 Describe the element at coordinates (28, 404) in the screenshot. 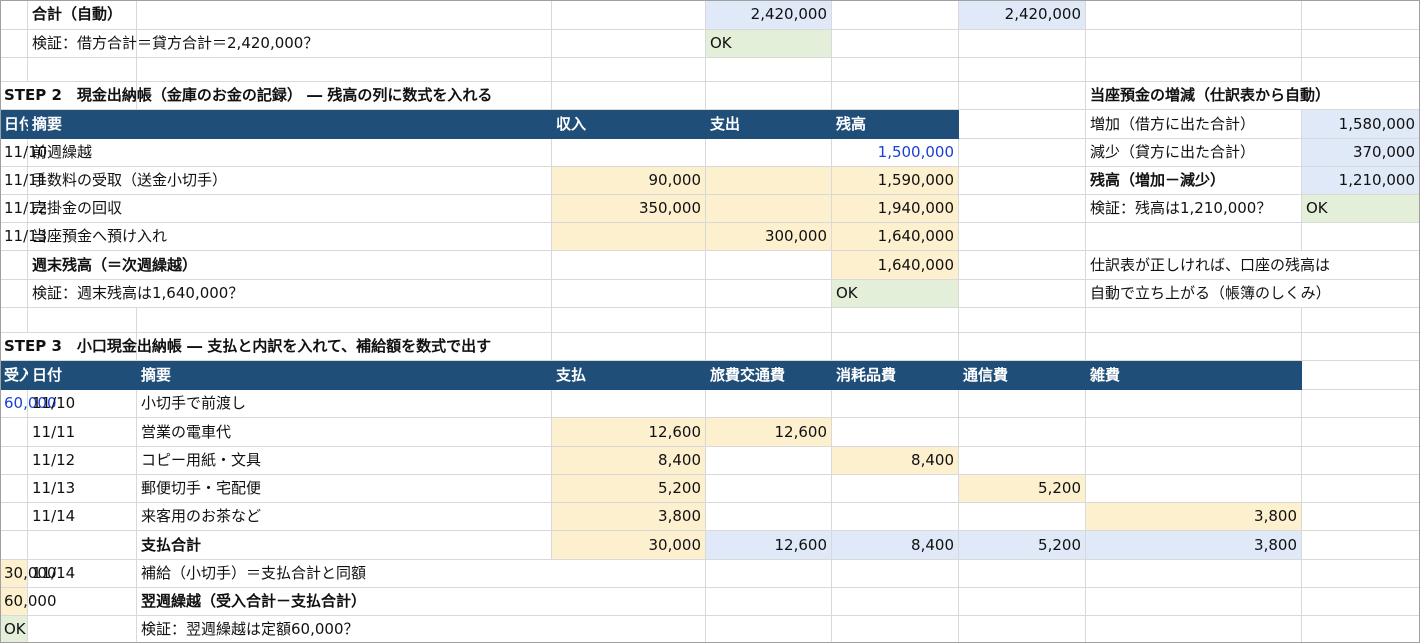

I see `petty-received: 60,000` at that location.